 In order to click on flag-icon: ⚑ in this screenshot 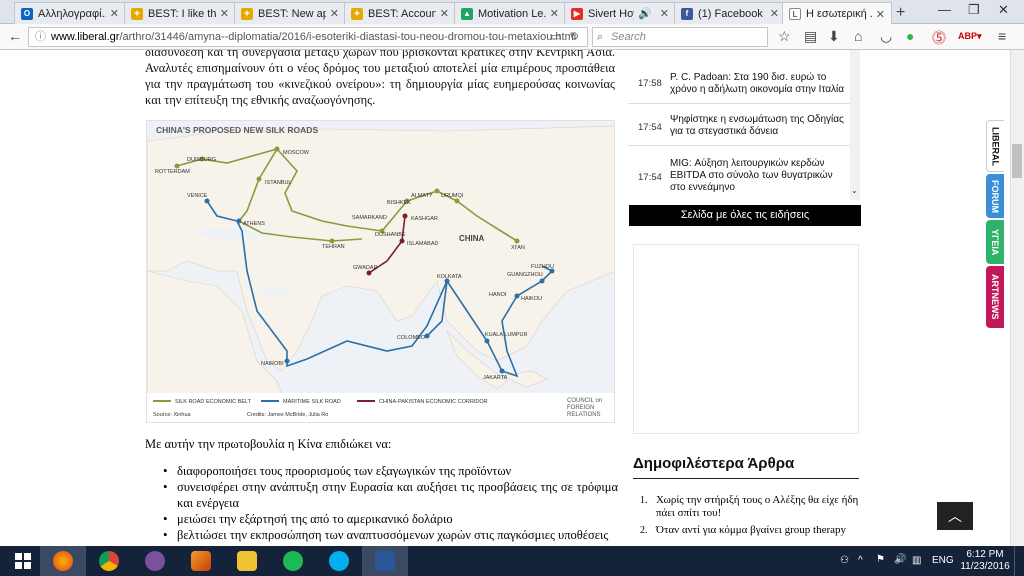, I will do `click(880, 559)`.